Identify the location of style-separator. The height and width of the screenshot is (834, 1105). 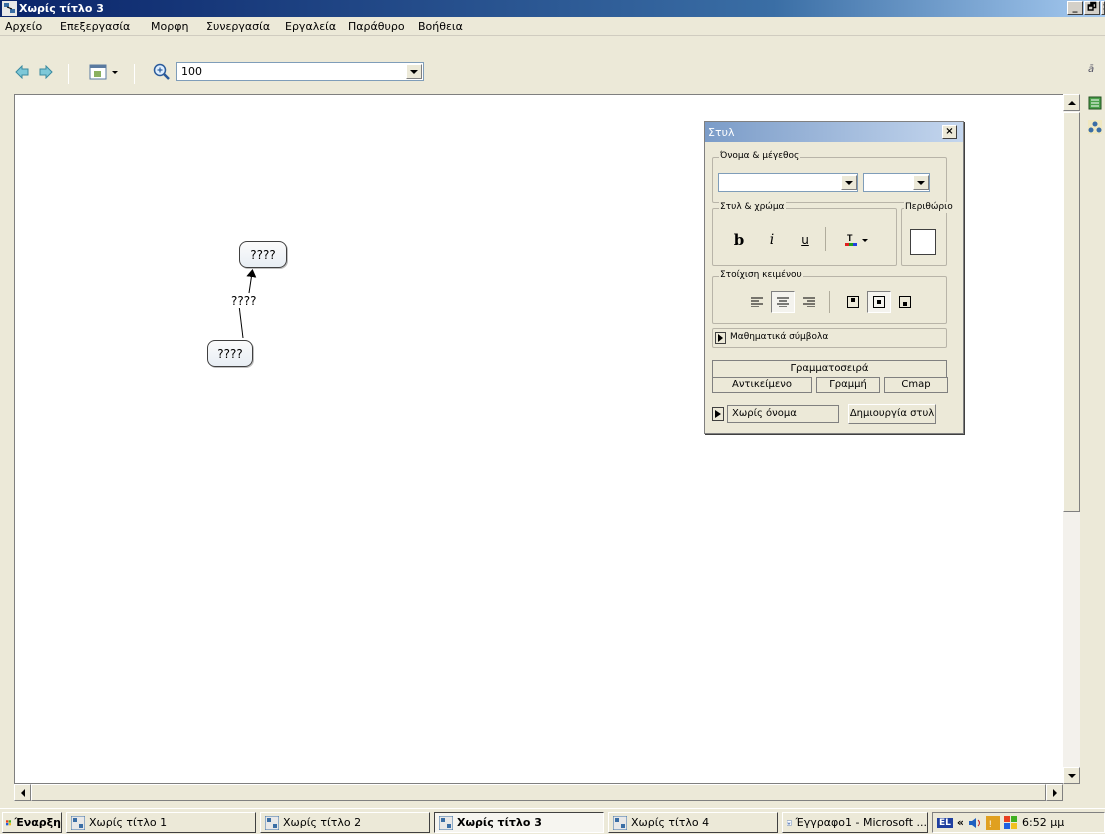
(825, 239).